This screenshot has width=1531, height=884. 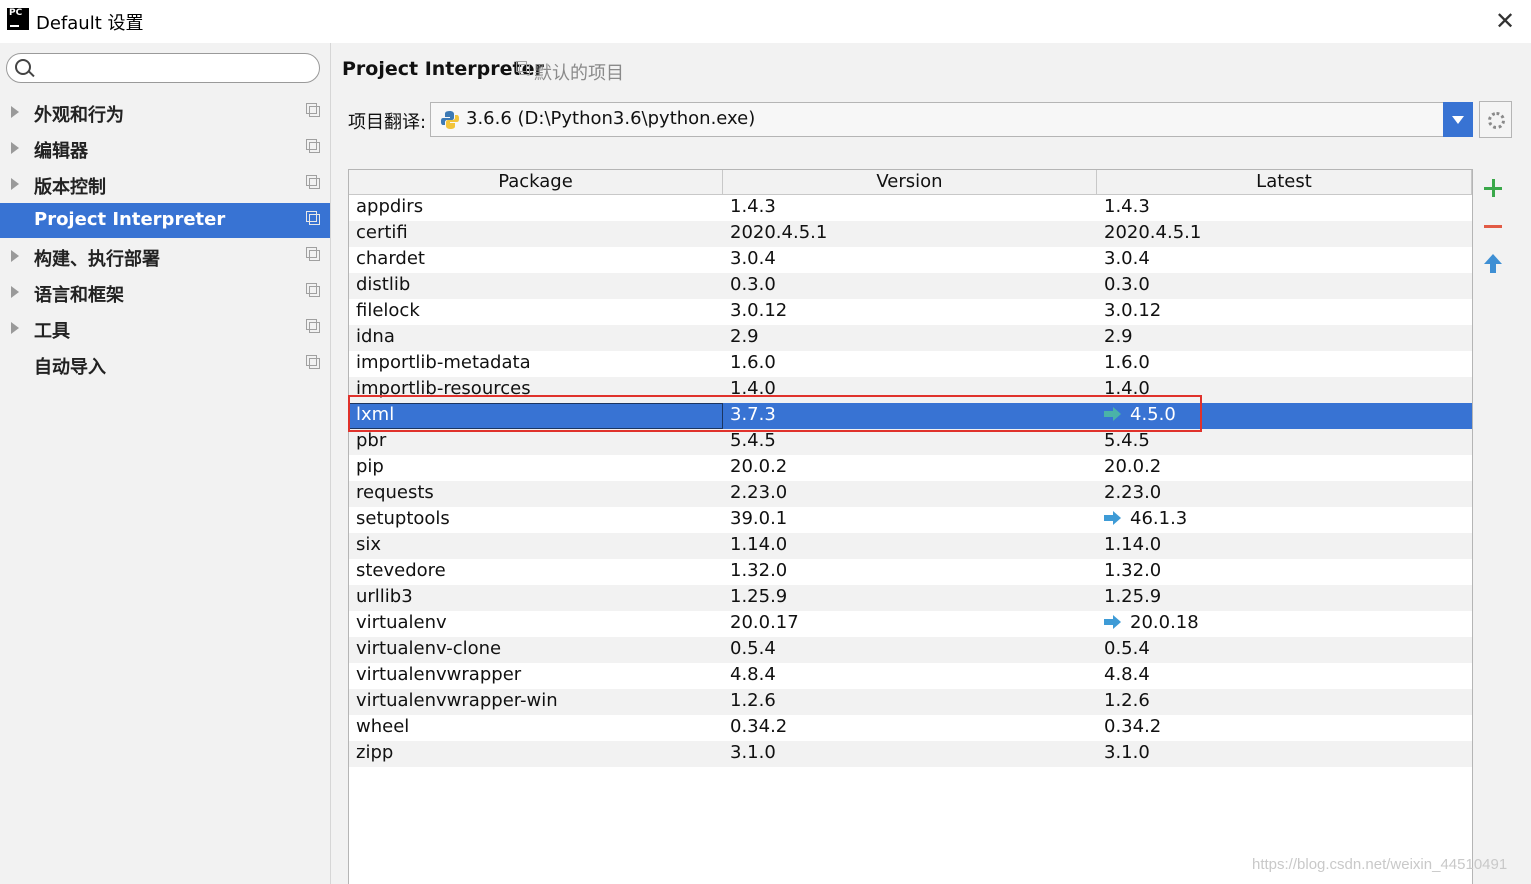 I want to click on table-row: requests 2.23.0 2.23.0, so click(x=910, y=494).